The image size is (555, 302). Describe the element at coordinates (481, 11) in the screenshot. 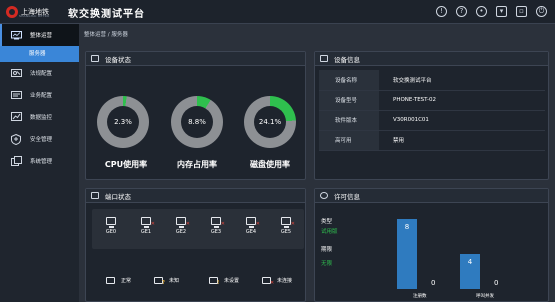

I see `user-icon: •` at that location.